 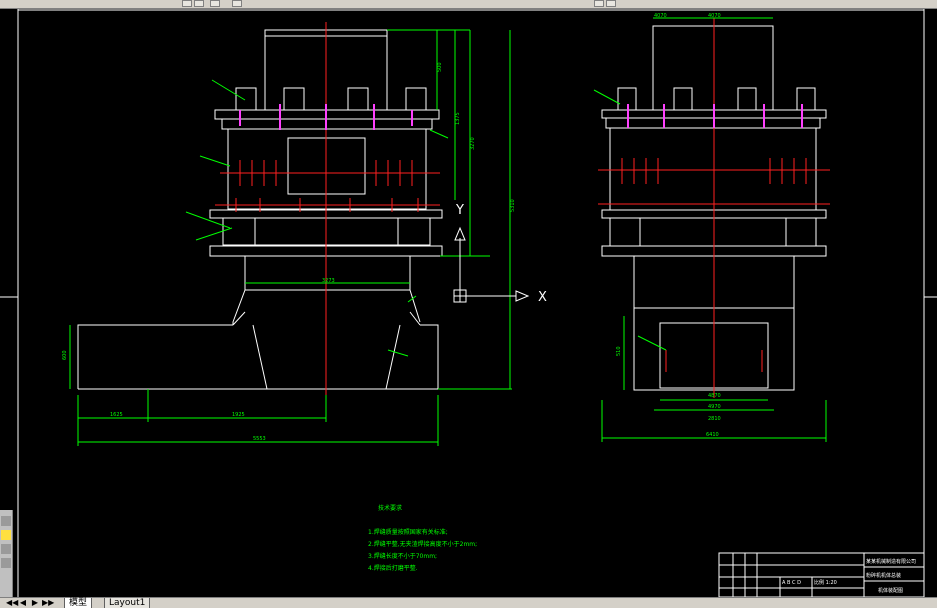 I want to click on left-tool-strip, so click(x=6, y=554).